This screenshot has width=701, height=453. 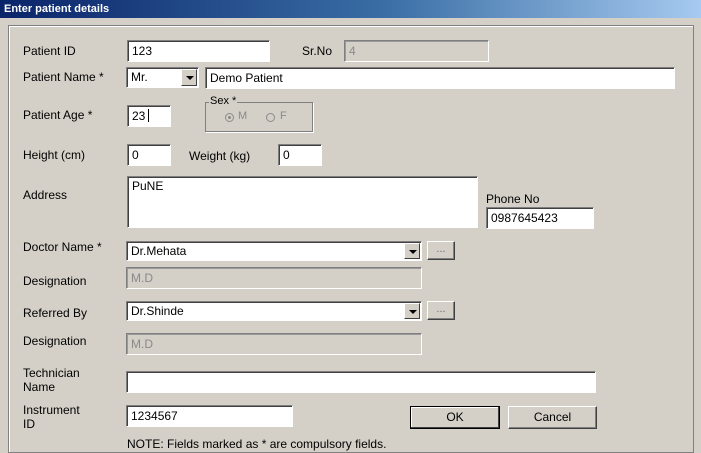 What do you see at coordinates (513, 199) in the screenshot?
I see `phone-label: Phone No` at bounding box center [513, 199].